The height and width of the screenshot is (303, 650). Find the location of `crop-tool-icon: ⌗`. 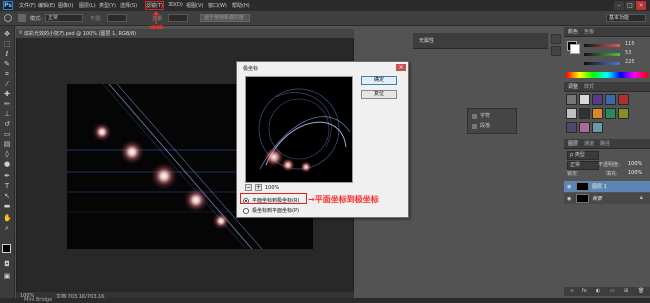

crop-tool-icon: ⌗ is located at coordinates (7, 74).